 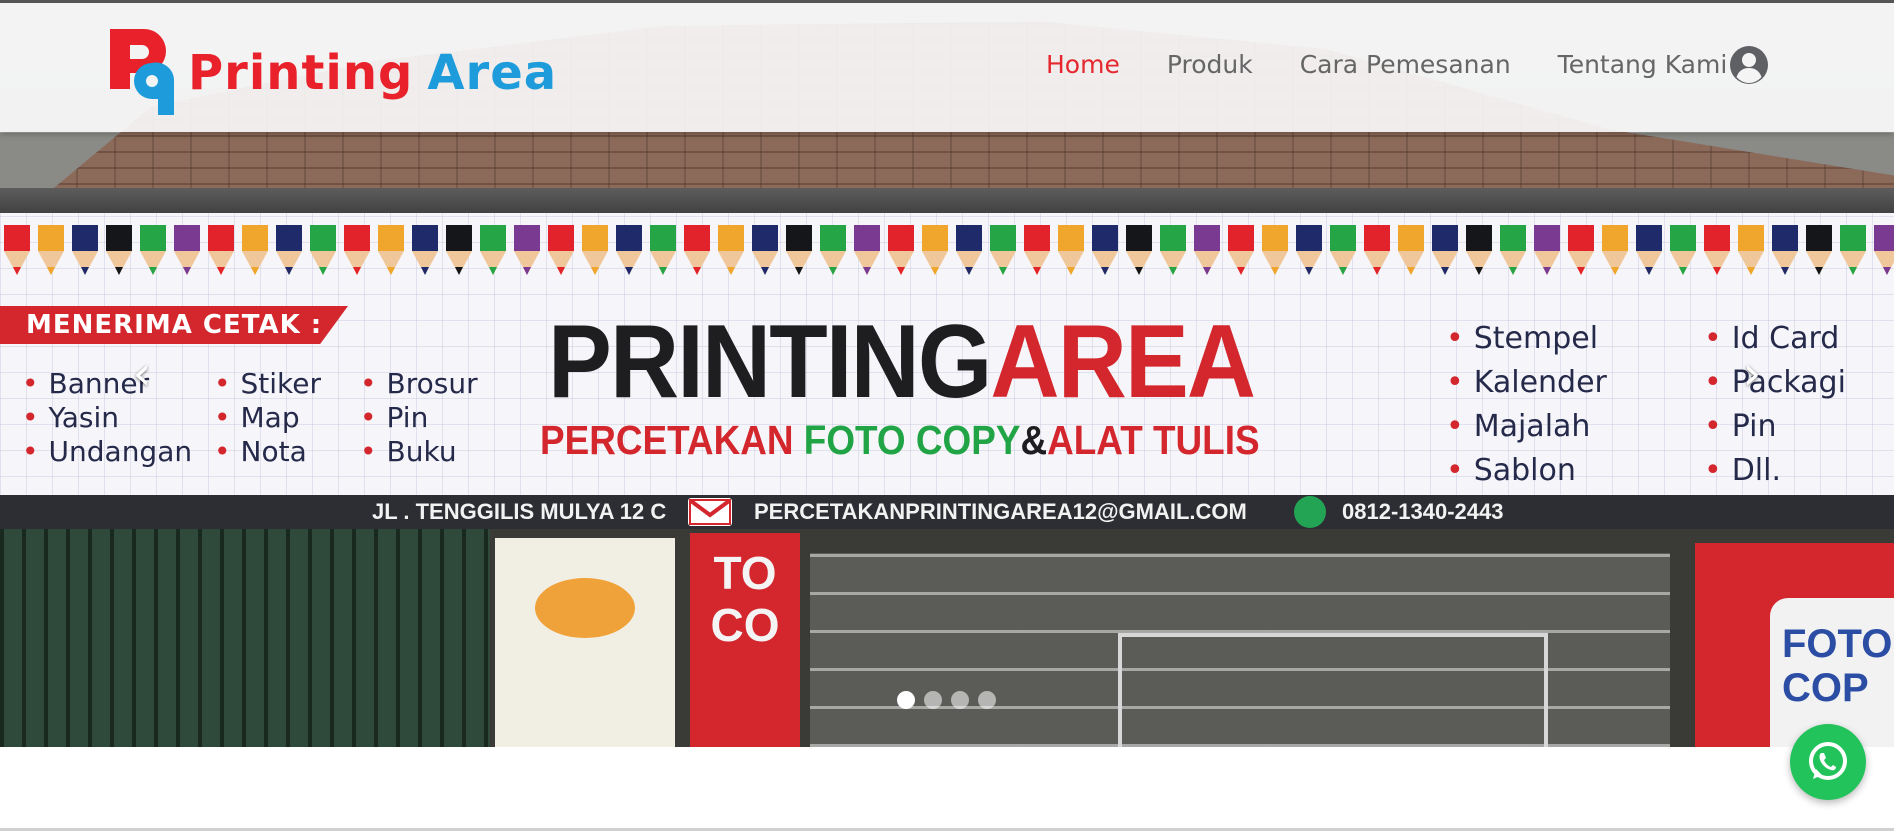 I want to click on service-item: Brosur, so click(x=419, y=384).